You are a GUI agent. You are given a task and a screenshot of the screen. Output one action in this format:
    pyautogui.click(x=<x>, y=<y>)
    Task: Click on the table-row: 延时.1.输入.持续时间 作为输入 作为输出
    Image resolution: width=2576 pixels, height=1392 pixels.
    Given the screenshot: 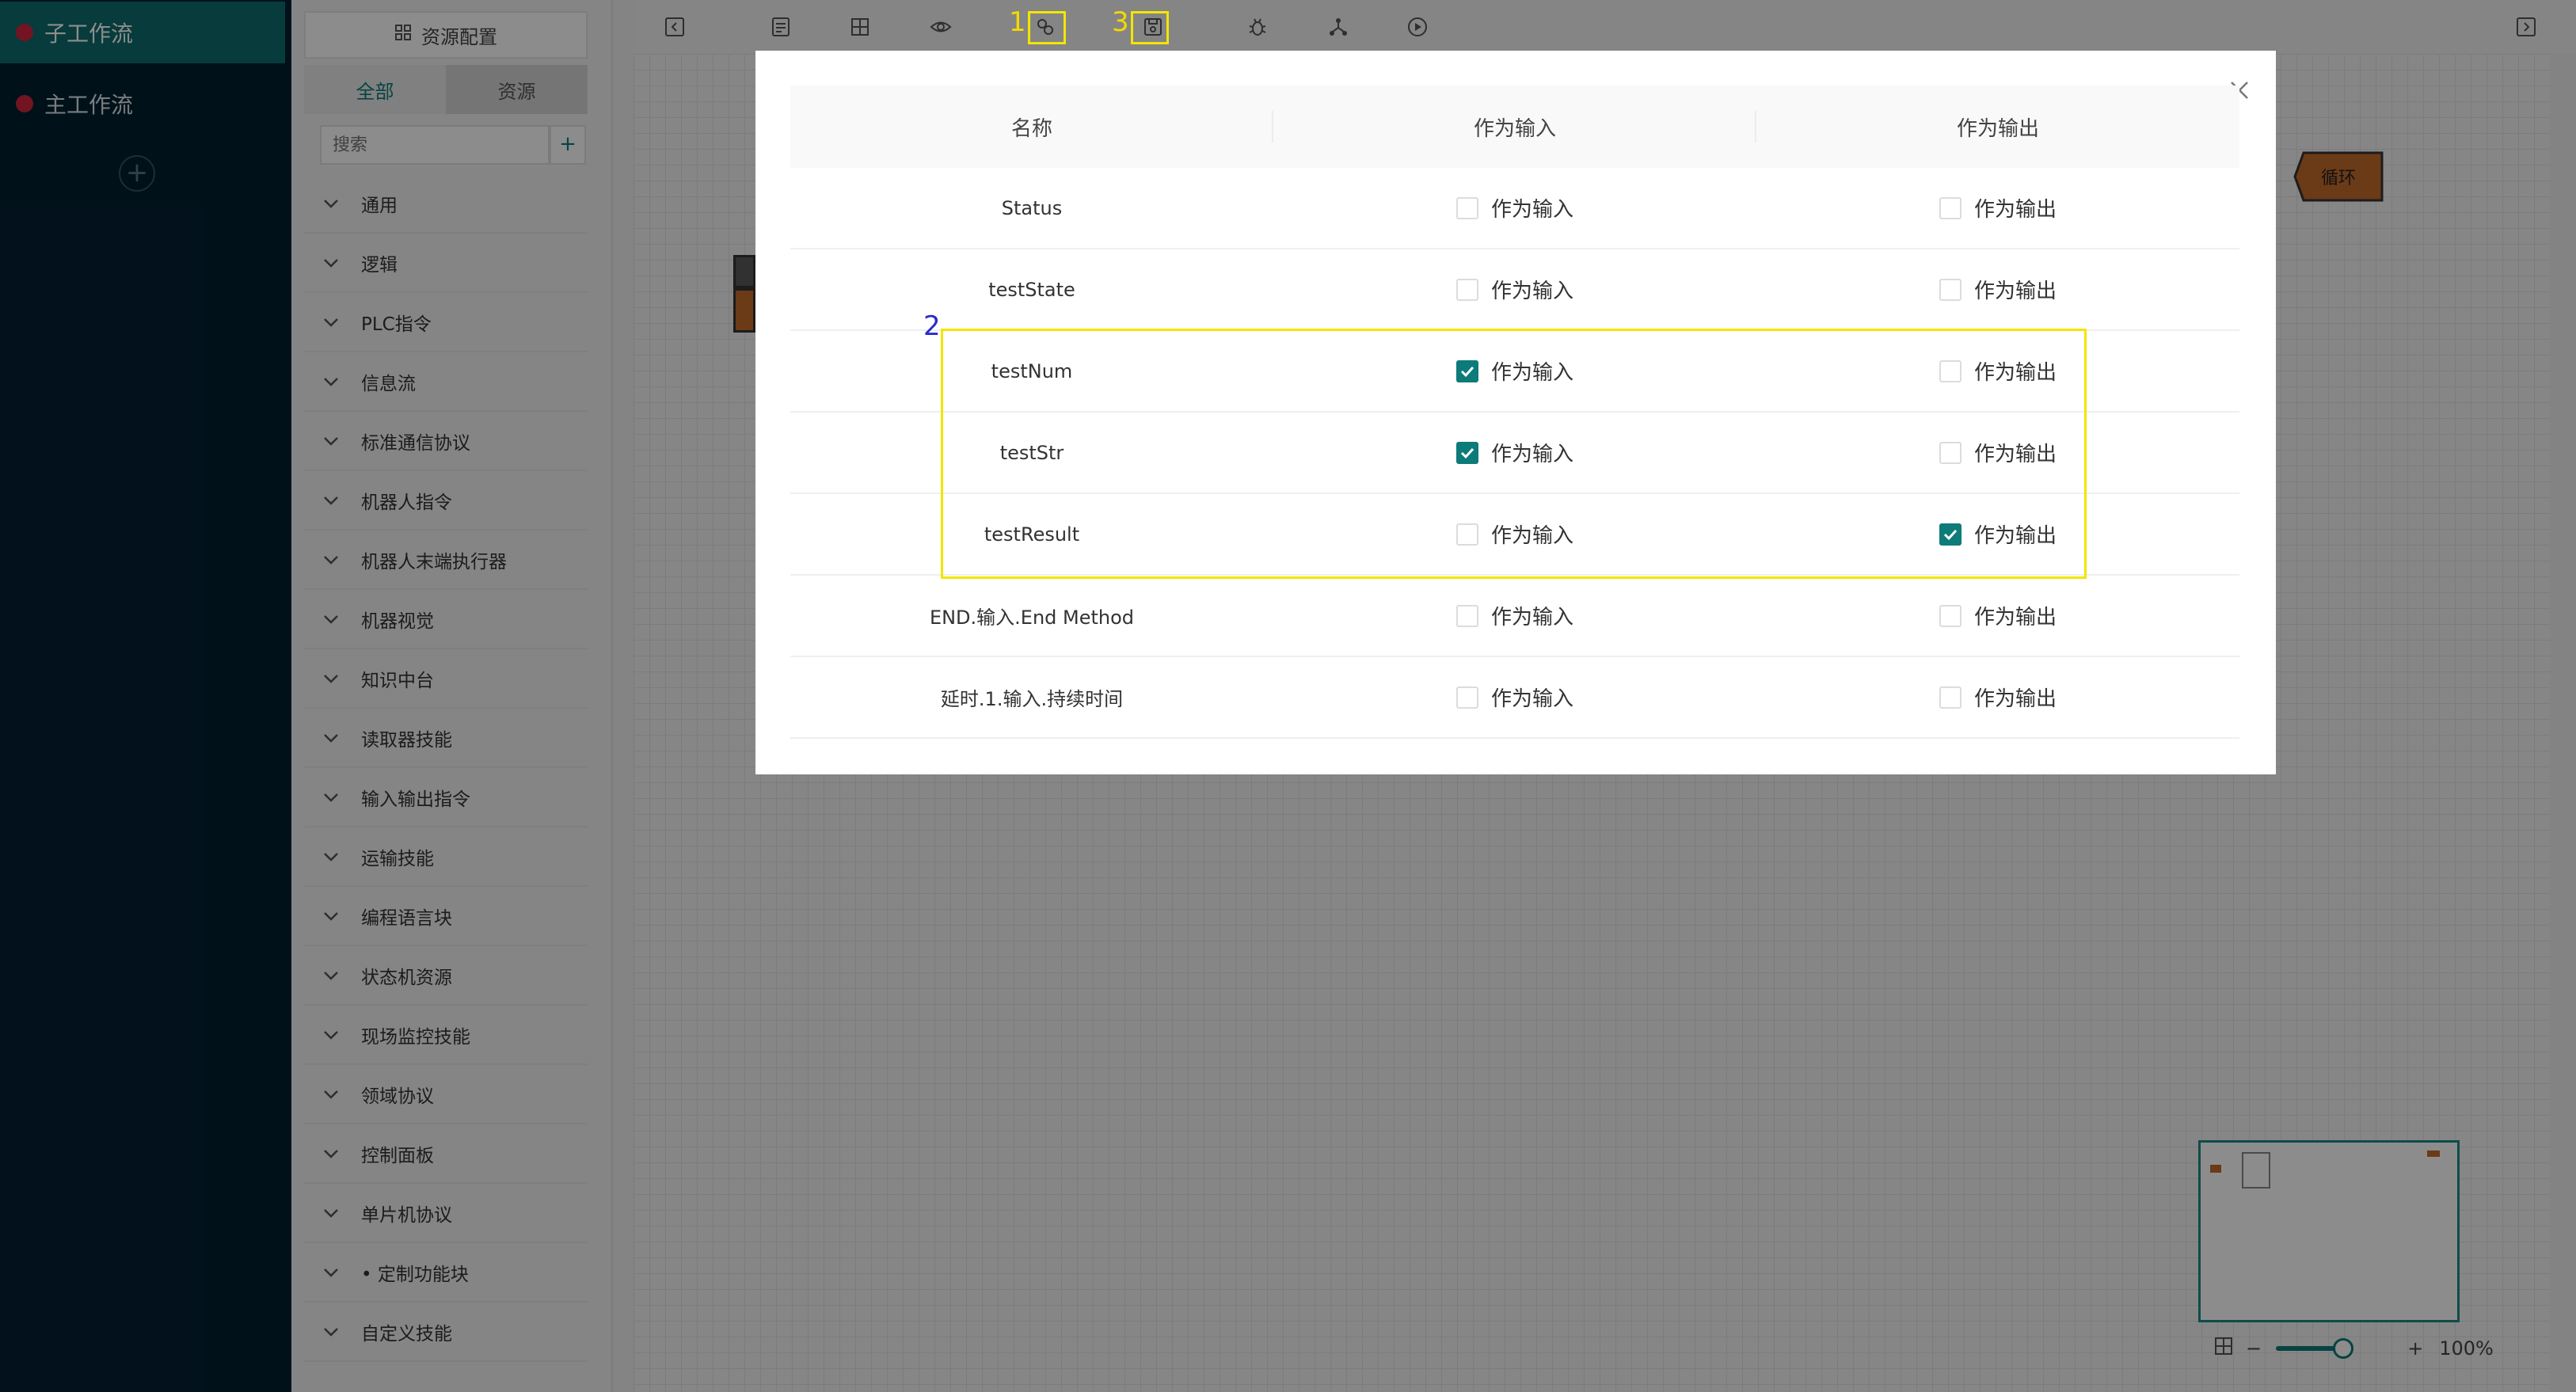 What is the action you would take?
    pyautogui.click(x=1514, y=698)
    